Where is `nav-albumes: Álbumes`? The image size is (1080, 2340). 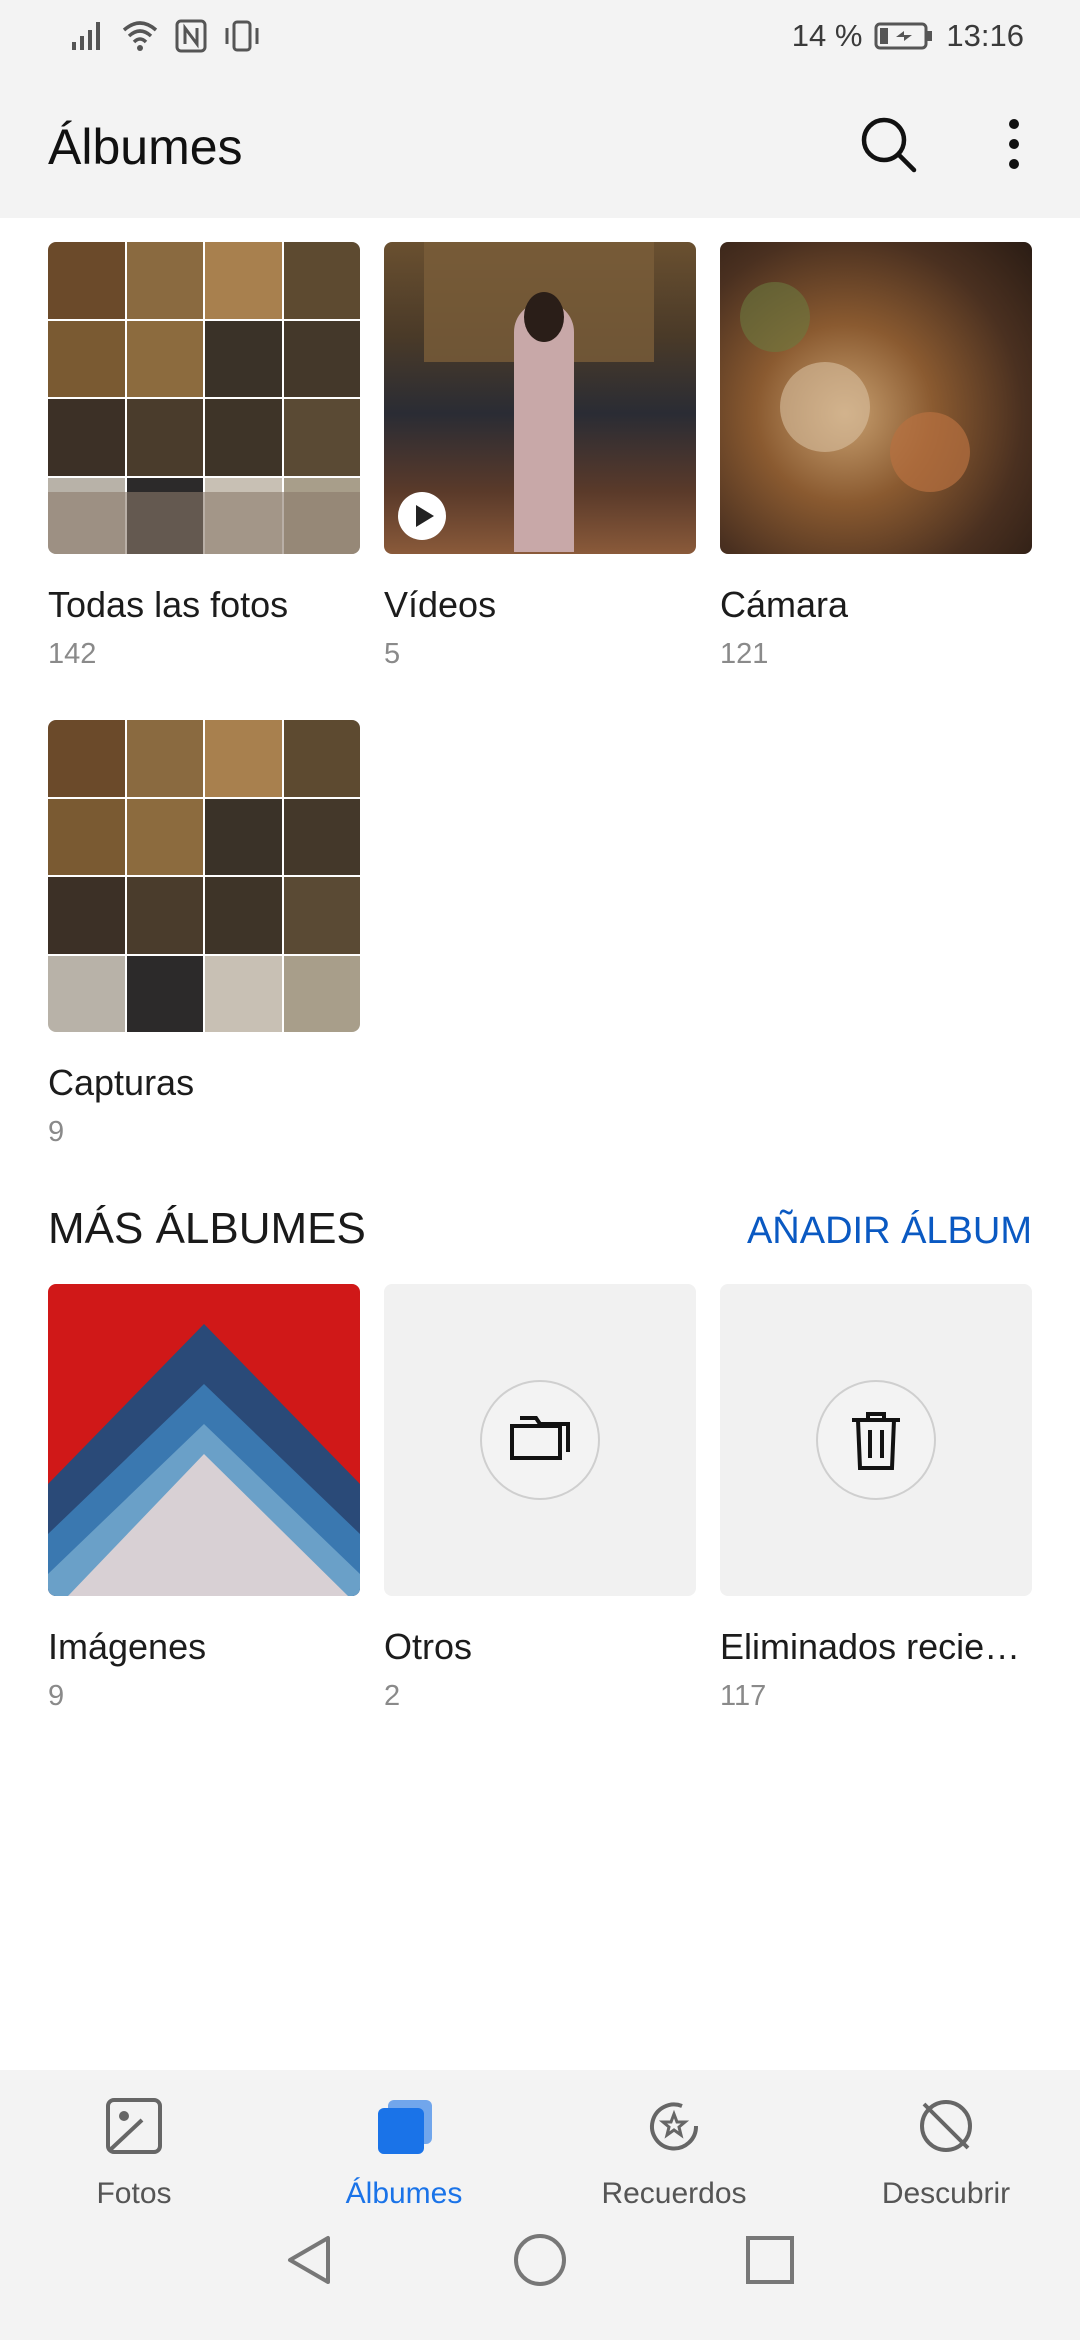 nav-albumes: Álbumes is located at coordinates (404, 2152).